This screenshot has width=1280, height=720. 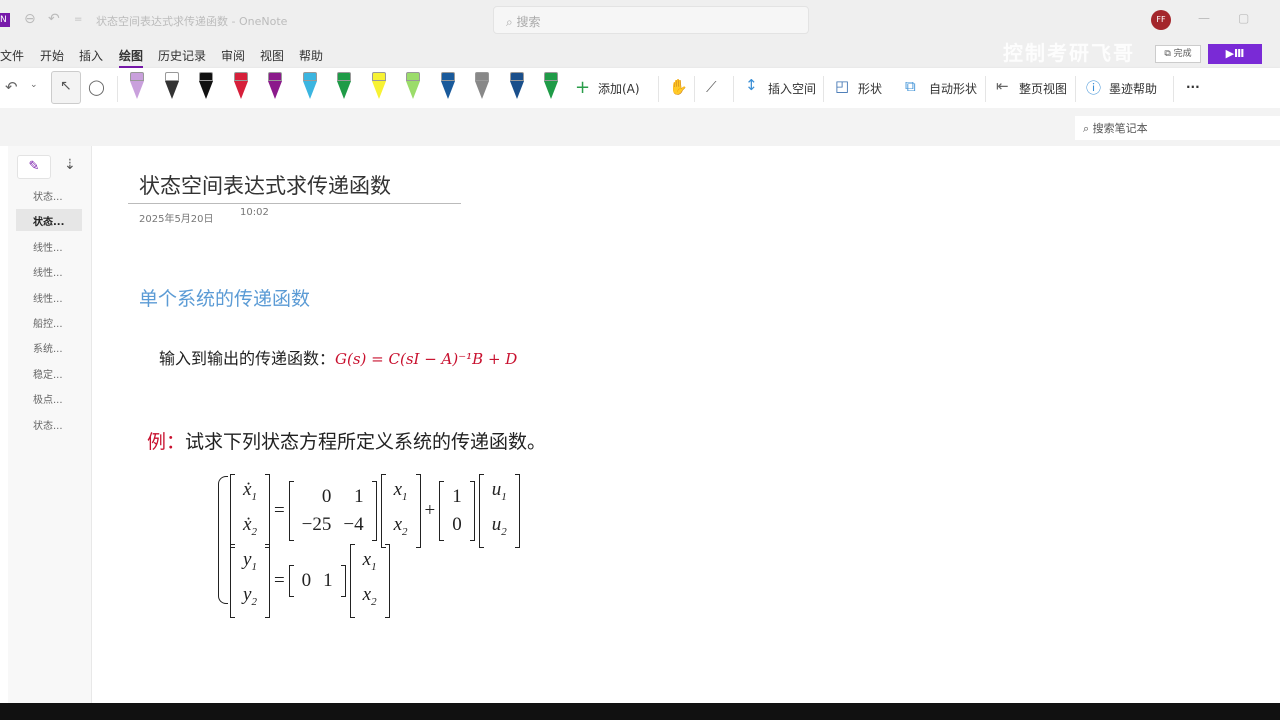 What do you see at coordinates (1235, 54) in the screenshot?
I see `overlay-play-button: ▶Ⅲ` at bounding box center [1235, 54].